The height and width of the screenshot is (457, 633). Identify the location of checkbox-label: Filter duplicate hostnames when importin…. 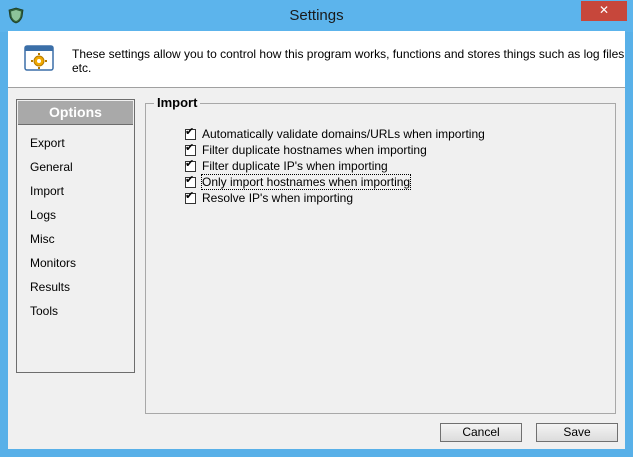
(314, 150).